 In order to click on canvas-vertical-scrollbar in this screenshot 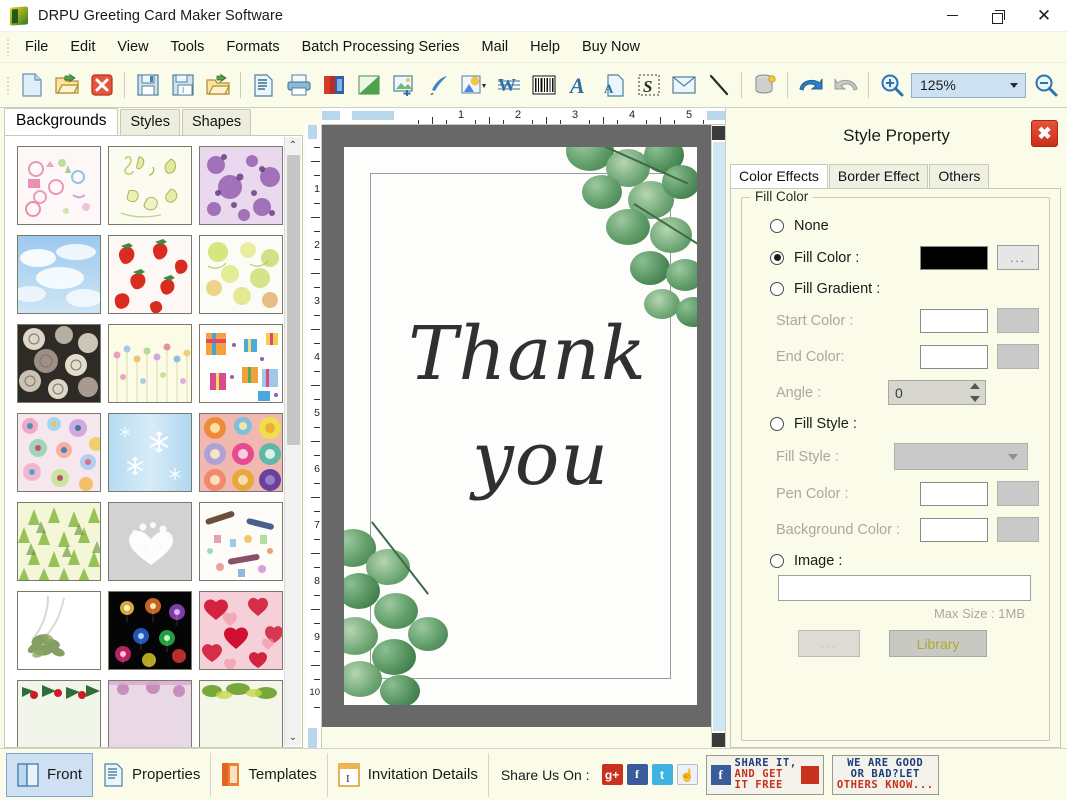, I will do `click(718, 436)`.